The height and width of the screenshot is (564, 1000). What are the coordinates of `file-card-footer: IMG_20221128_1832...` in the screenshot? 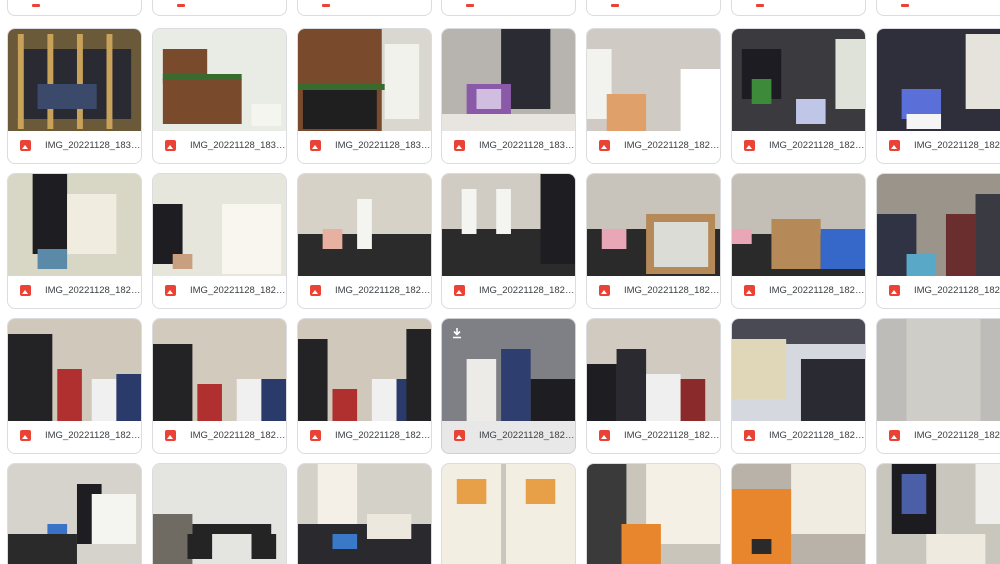 It's located at (508, 145).